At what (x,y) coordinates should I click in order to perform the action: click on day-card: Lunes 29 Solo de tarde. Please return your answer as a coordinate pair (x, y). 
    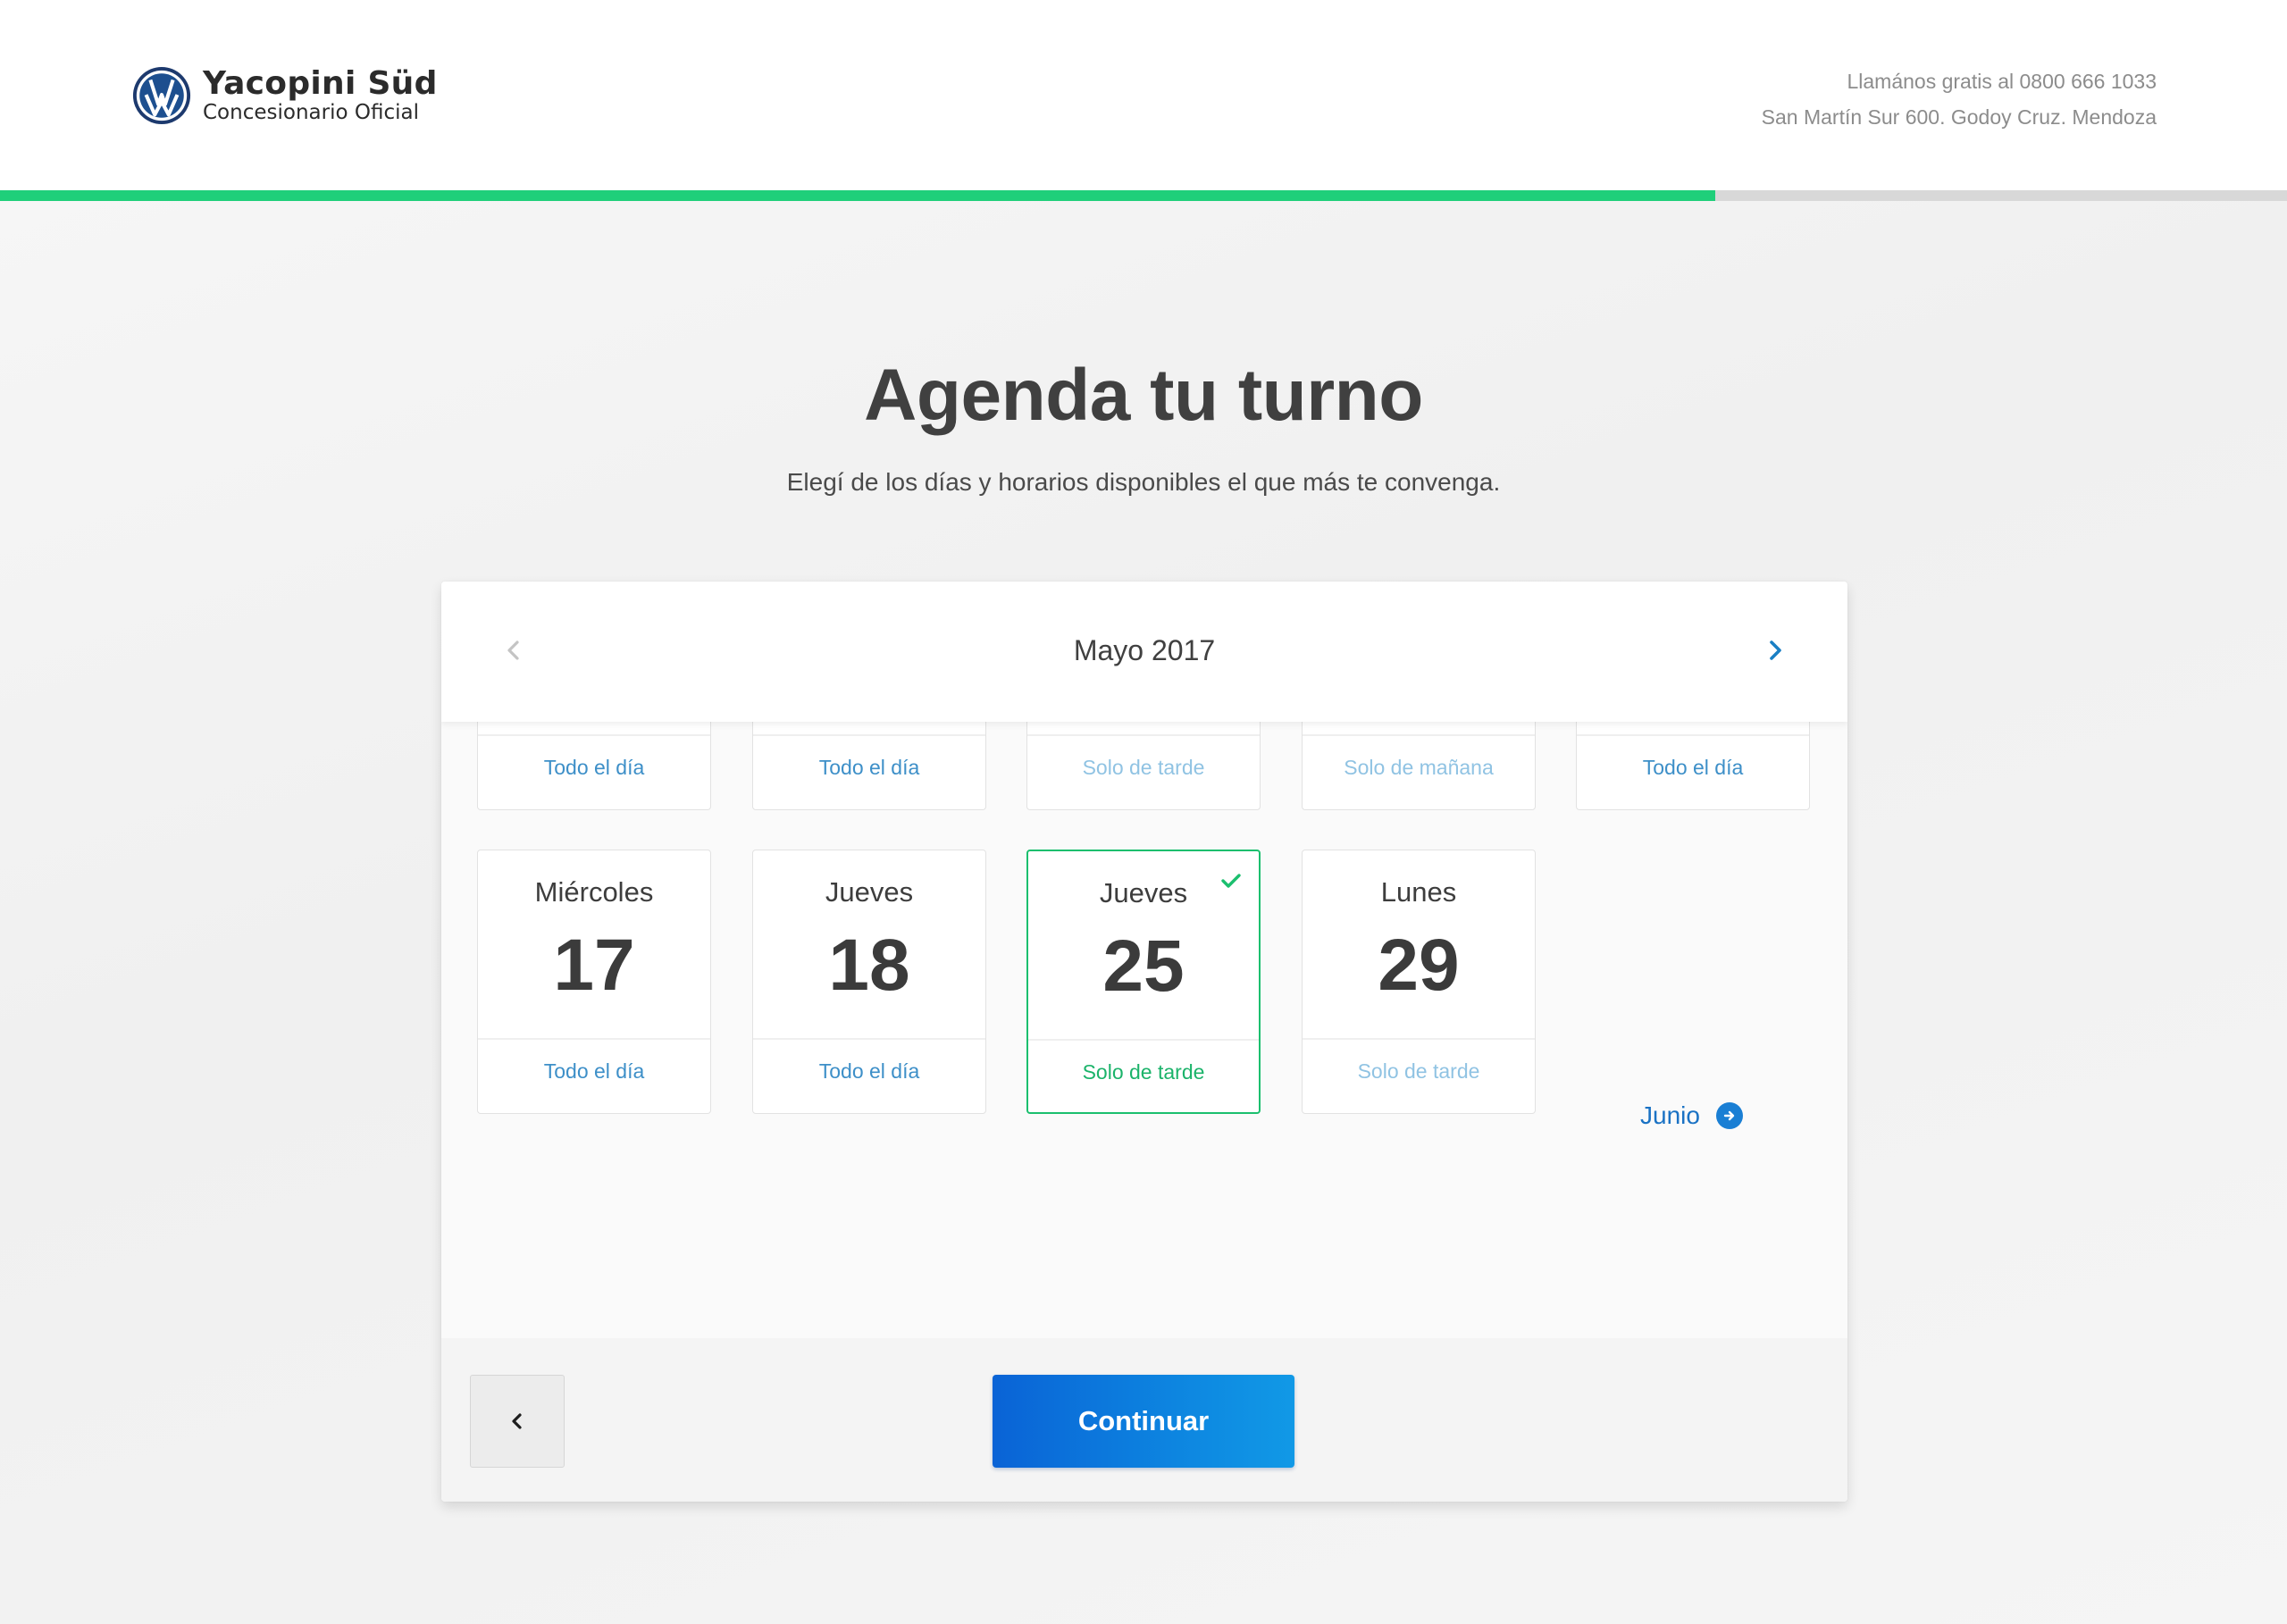
    Looking at the image, I should click on (1419, 982).